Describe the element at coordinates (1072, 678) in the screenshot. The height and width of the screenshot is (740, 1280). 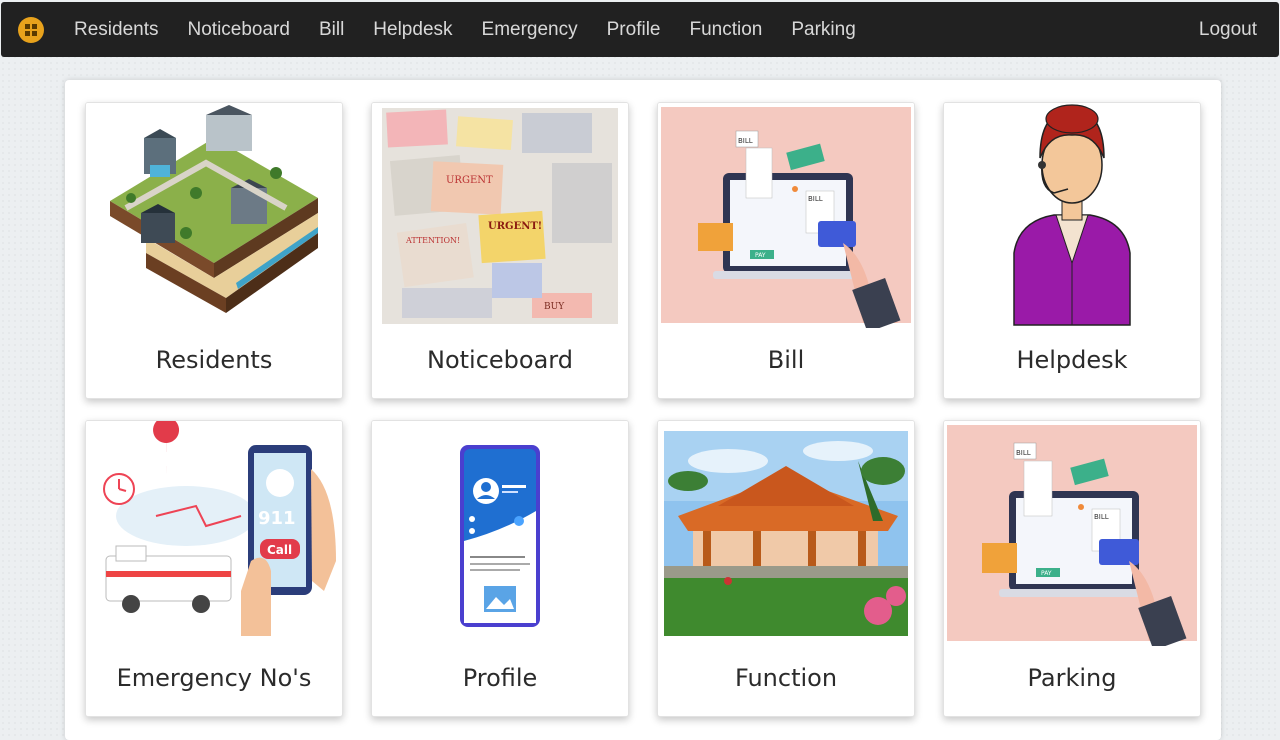
I see `card-parking-label: Parking` at that location.